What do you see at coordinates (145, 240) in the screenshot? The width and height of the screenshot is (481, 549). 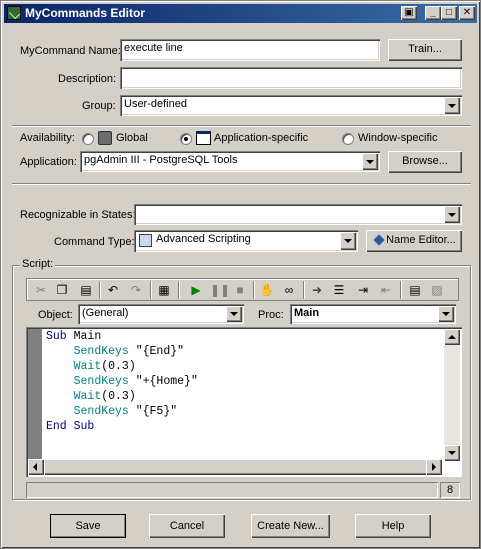 I see `script-icon` at bounding box center [145, 240].